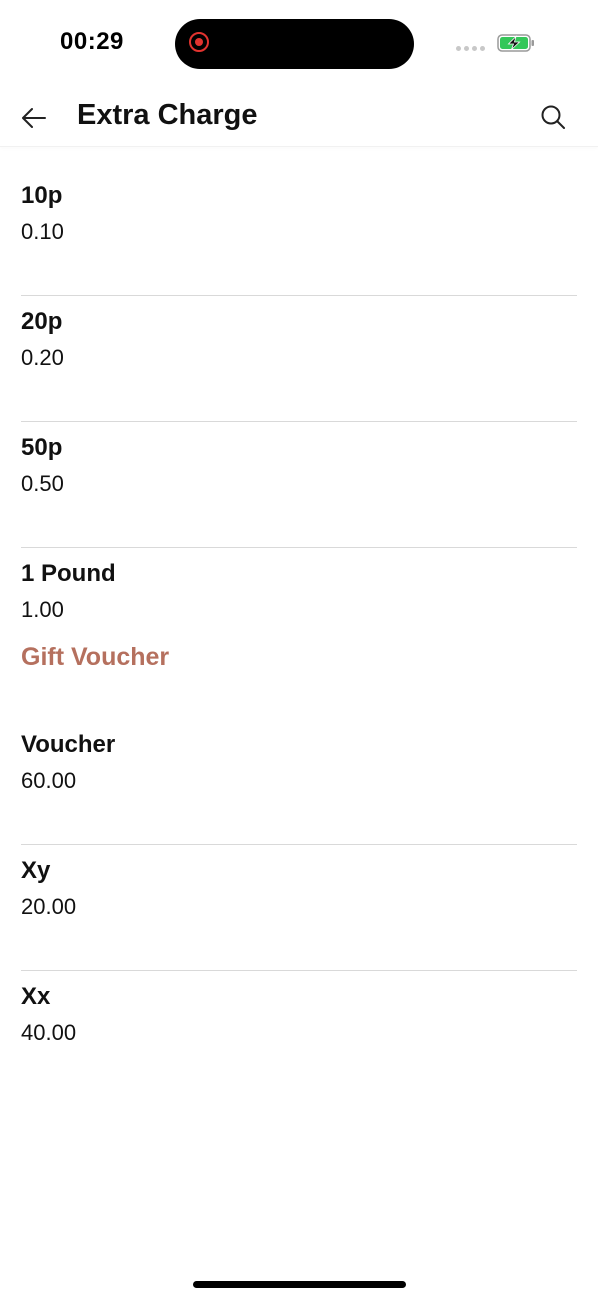 The height and width of the screenshot is (1300, 598). Describe the element at coordinates (470, 48) in the screenshot. I see `cellular-signal-icon` at that location.